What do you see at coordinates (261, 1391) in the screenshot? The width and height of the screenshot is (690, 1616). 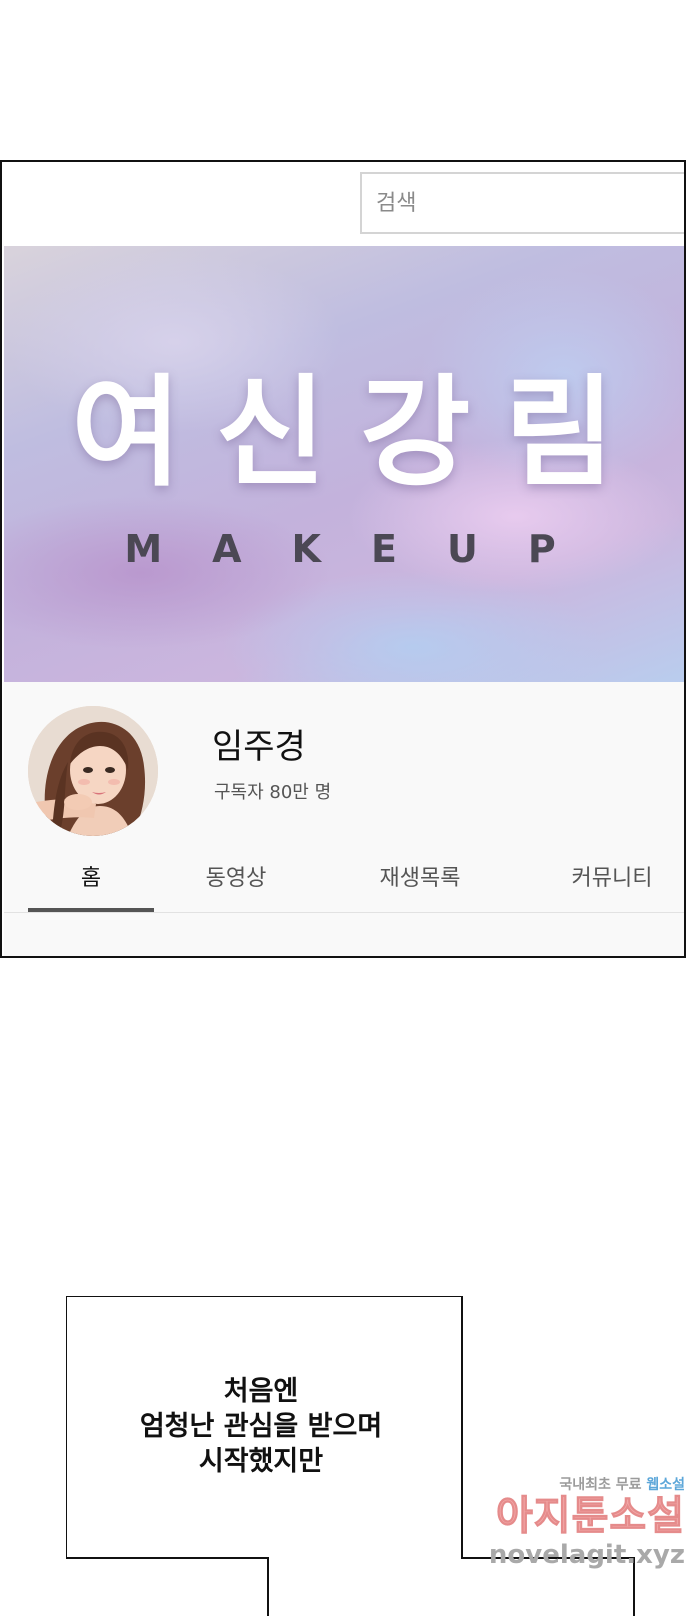 I see `narration-line: 처음엔` at bounding box center [261, 1391].